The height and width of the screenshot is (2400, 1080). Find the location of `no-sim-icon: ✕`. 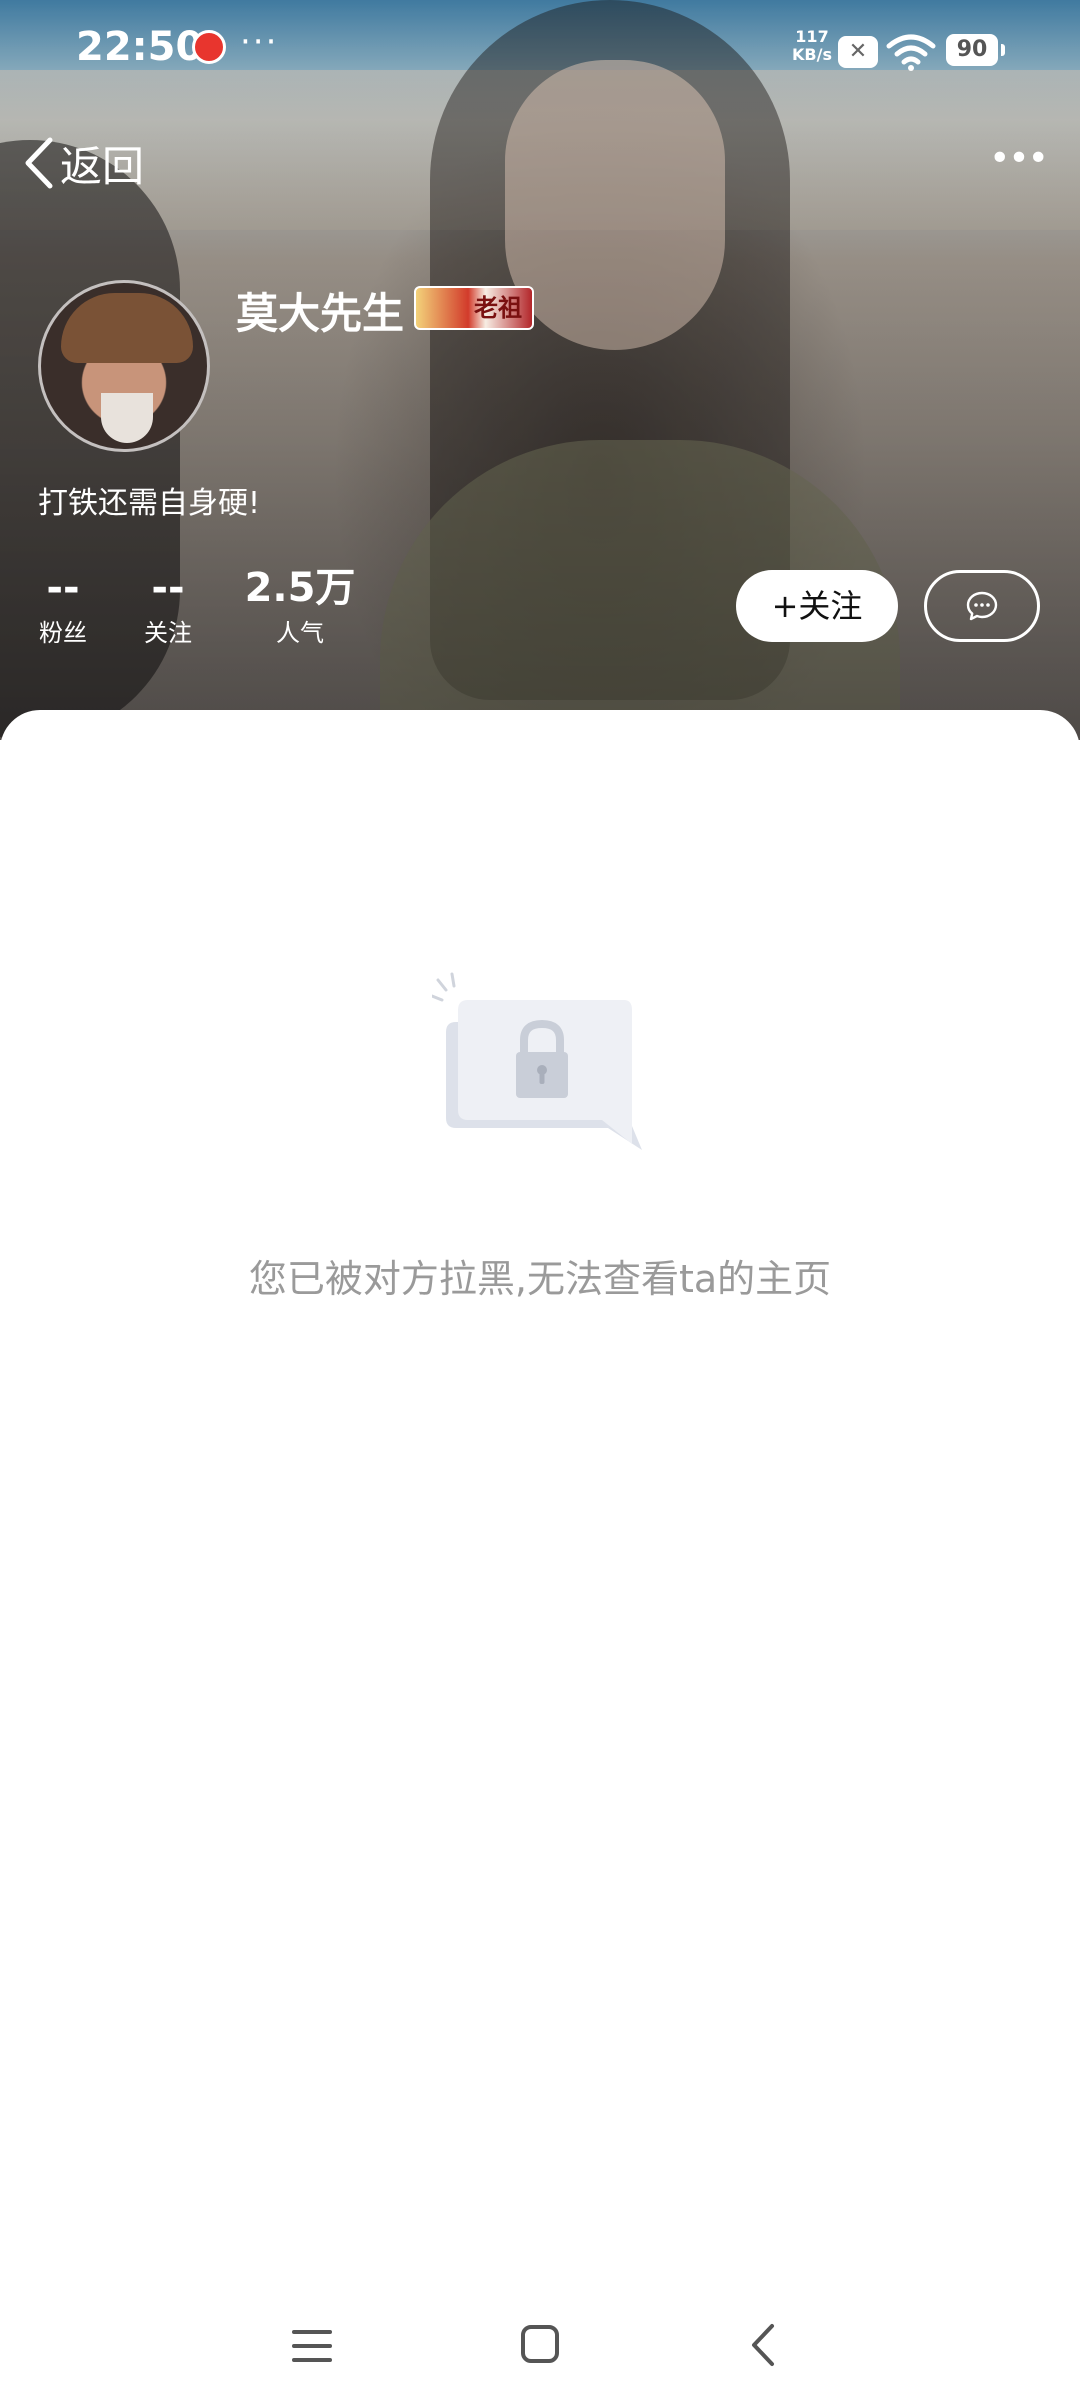

no-sim-icon: ✕ is located at coordinates (858, 52).